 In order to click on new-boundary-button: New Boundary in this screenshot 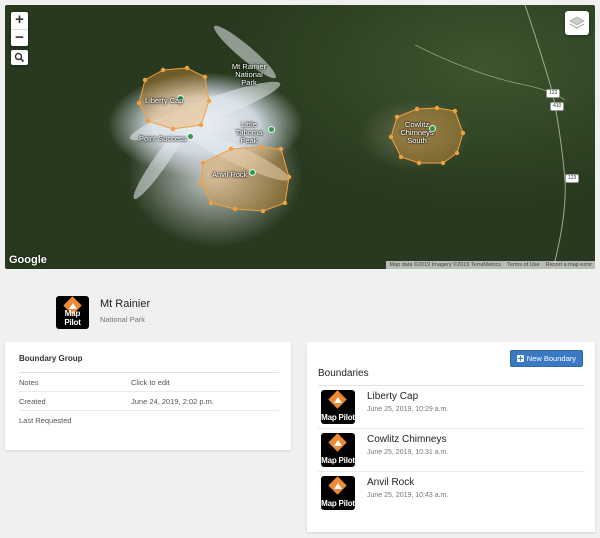, I will do `click(546, 358)`.